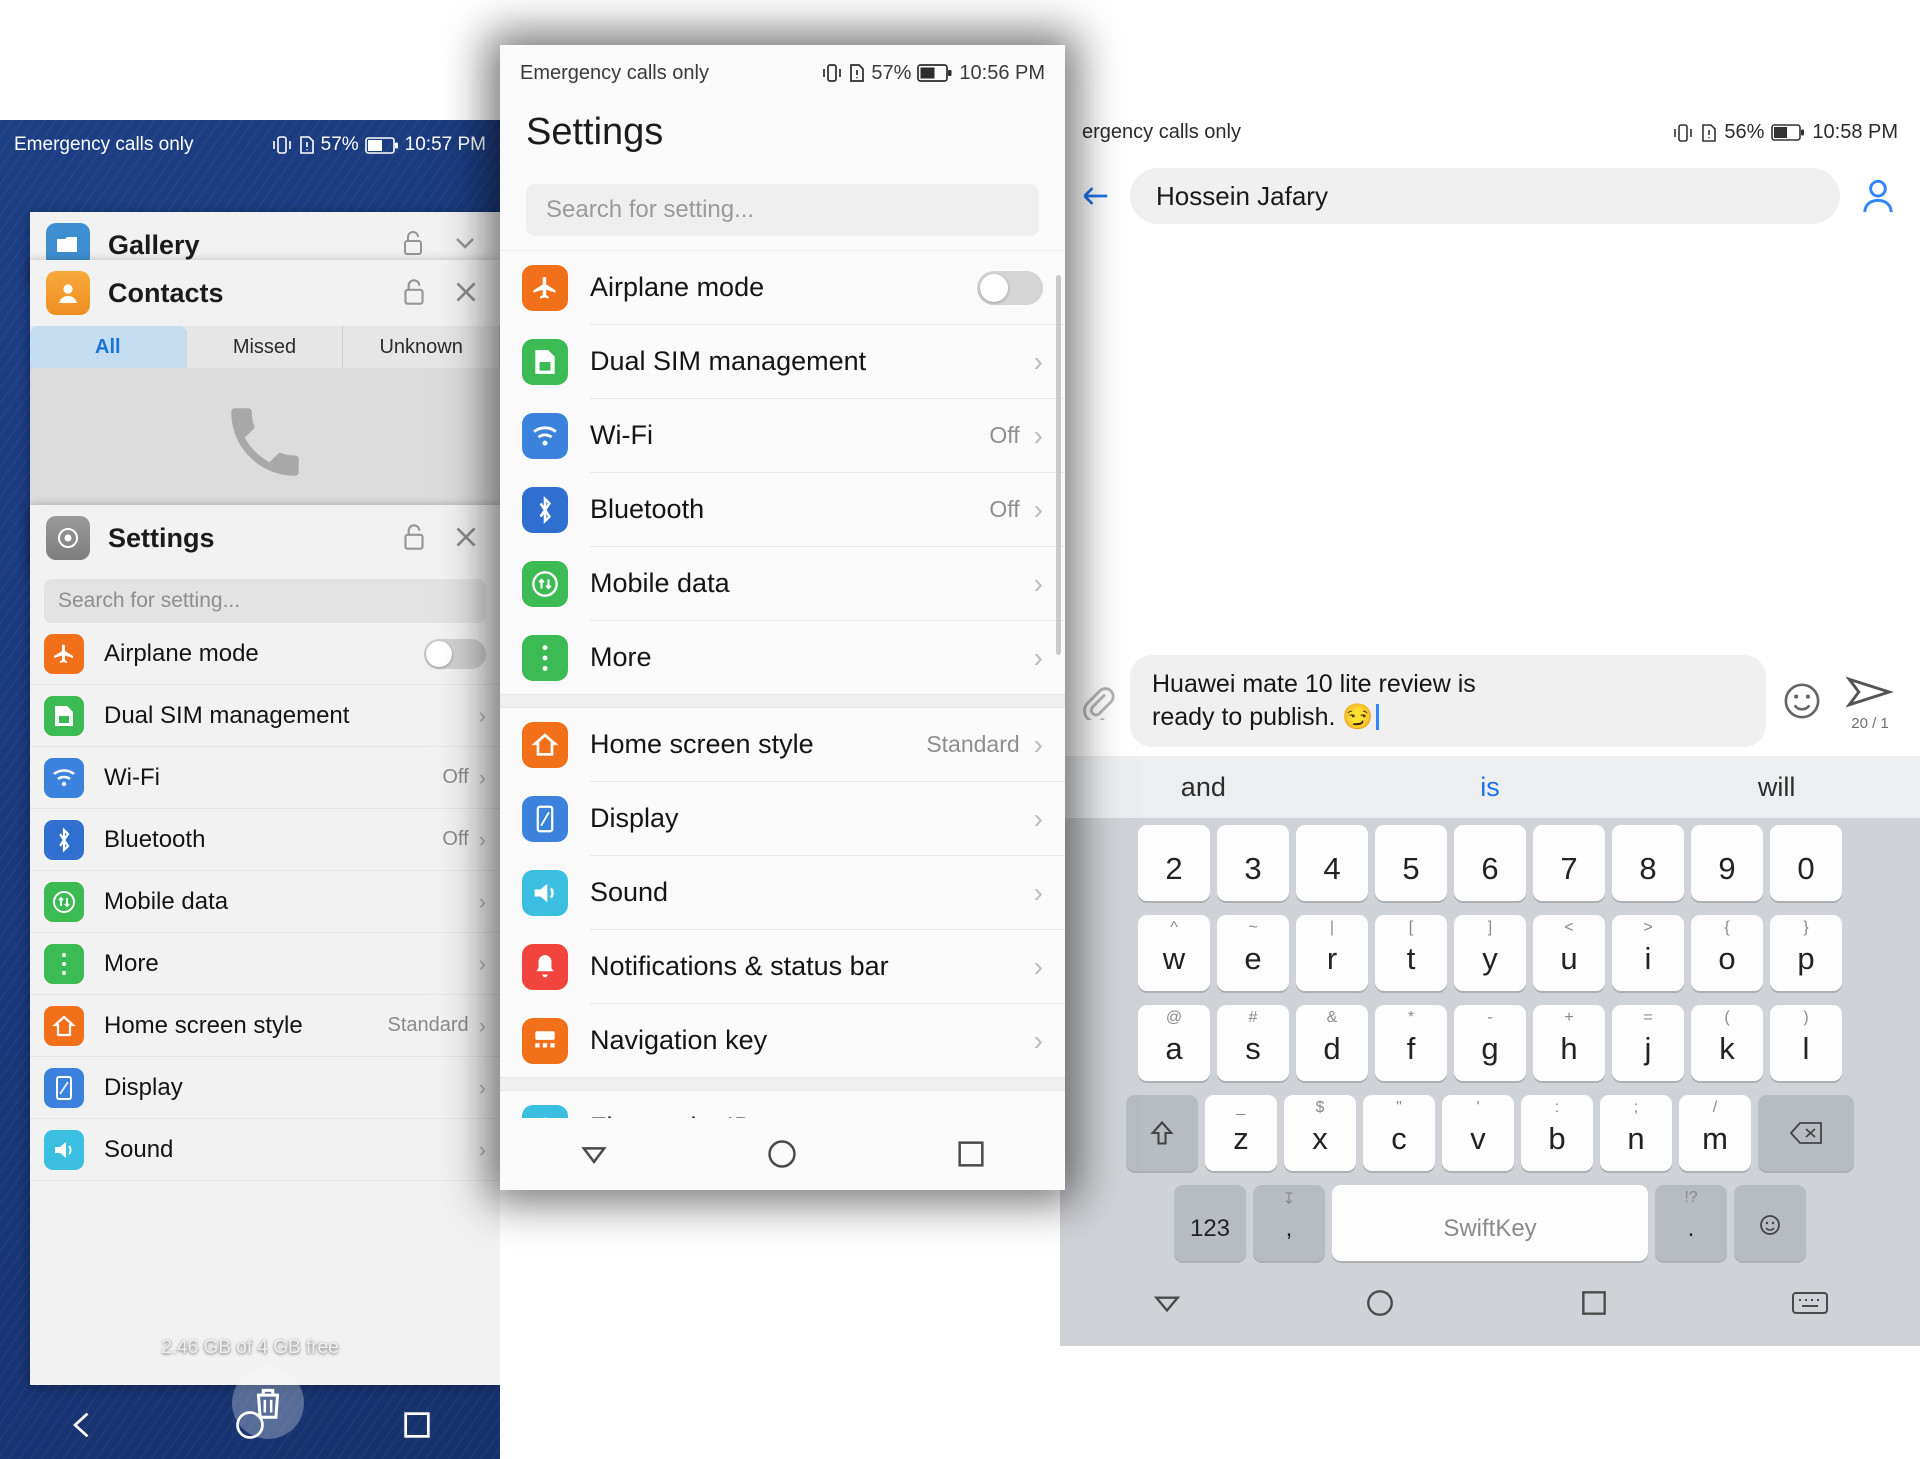 Image resolution: width=1920 pixels, height=1459 pixels. What do you see at coordinates (265, 902) in the screenshot?
I see `list-item: Mobile data ›` at bounding box center [265, 902].